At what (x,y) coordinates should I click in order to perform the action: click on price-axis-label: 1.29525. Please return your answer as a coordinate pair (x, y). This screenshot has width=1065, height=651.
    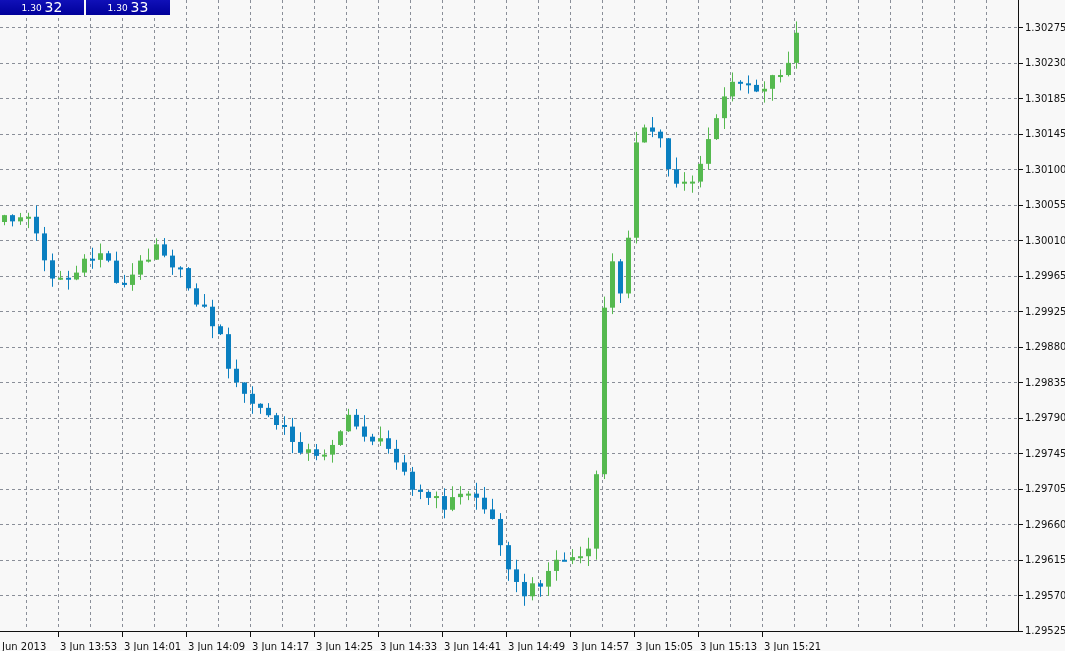
    Looking at the image, I should click on (1045, 630).